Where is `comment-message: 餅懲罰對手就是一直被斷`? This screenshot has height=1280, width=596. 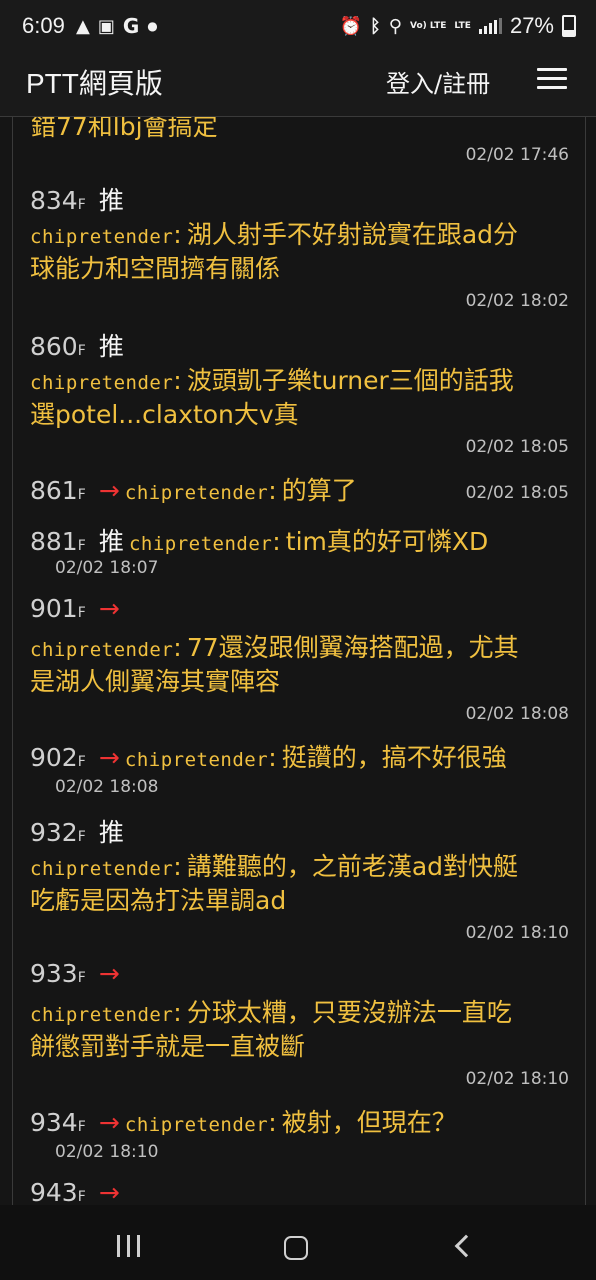
comment-message: 餅懲罰對手就是一直被斷 is located at coordinates (168, 1046).